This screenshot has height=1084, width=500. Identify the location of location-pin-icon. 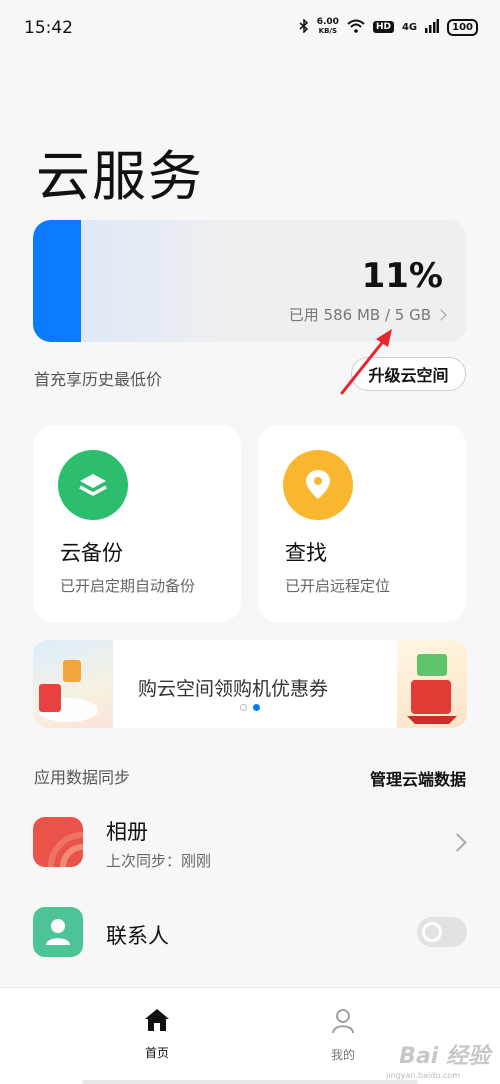
(318, 485).